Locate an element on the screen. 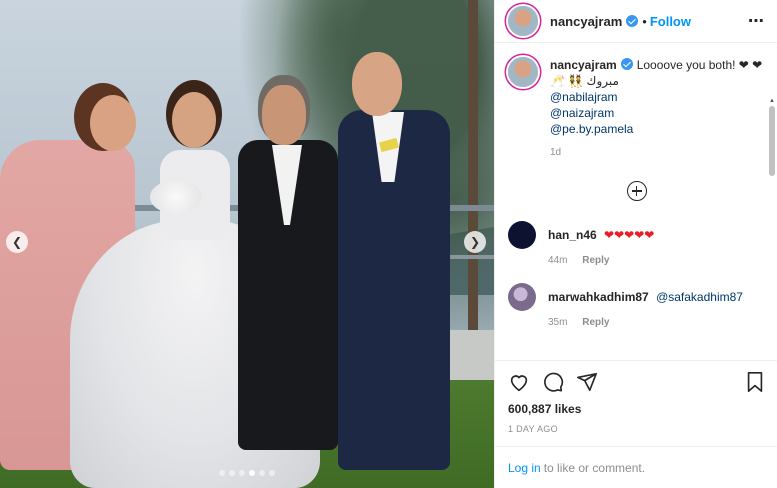 The height and width of the screenshot is (488, 777). comment-text: ❤❤❤❤❤ is located at coordinates (629, 235).